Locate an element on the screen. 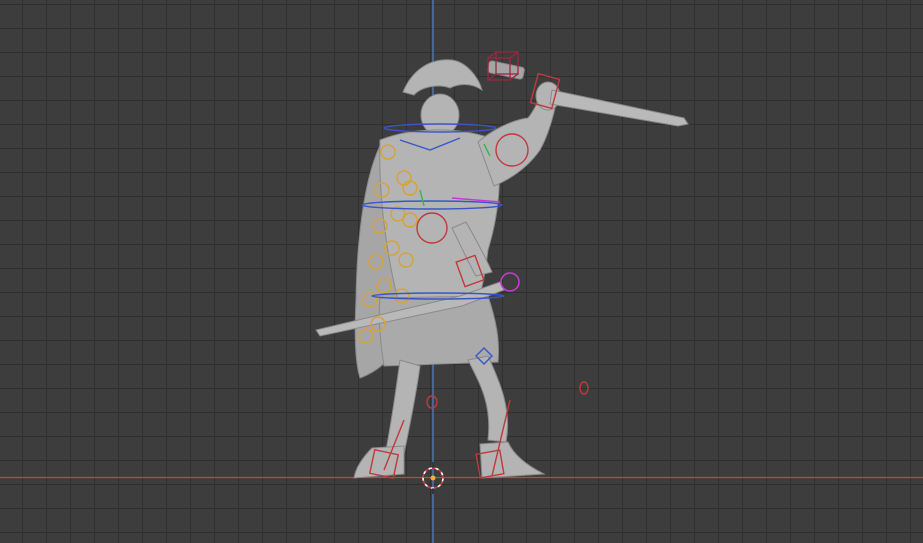 The width and height of the screenshot is (923, 543). world-origin-icon is located at coordinates (433, 478).